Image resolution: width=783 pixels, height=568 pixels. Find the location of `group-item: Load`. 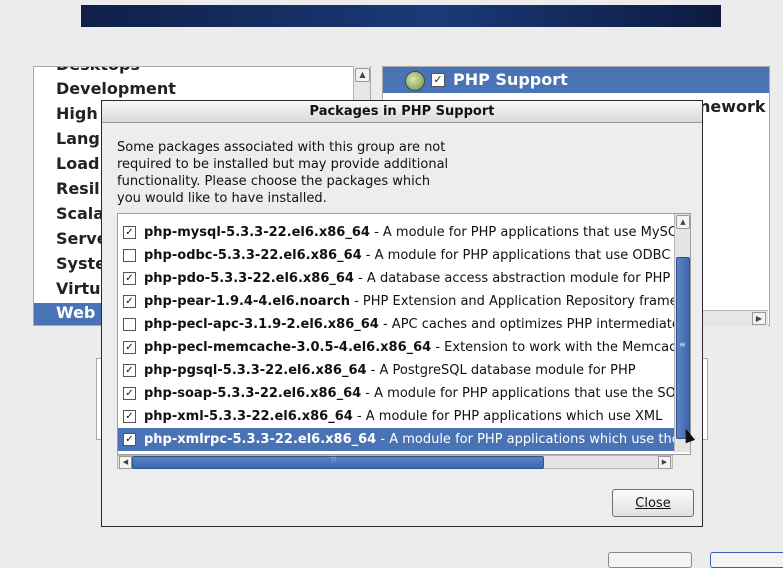

group-item: Load is located at coordinates (77, 163).